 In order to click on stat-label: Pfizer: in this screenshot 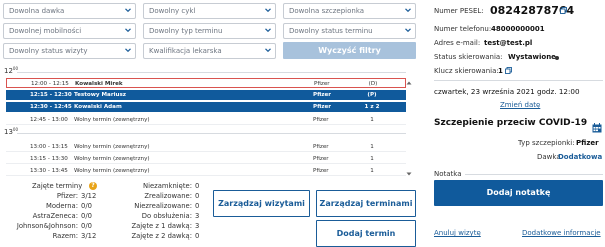, I will do `click(67, 196)`.